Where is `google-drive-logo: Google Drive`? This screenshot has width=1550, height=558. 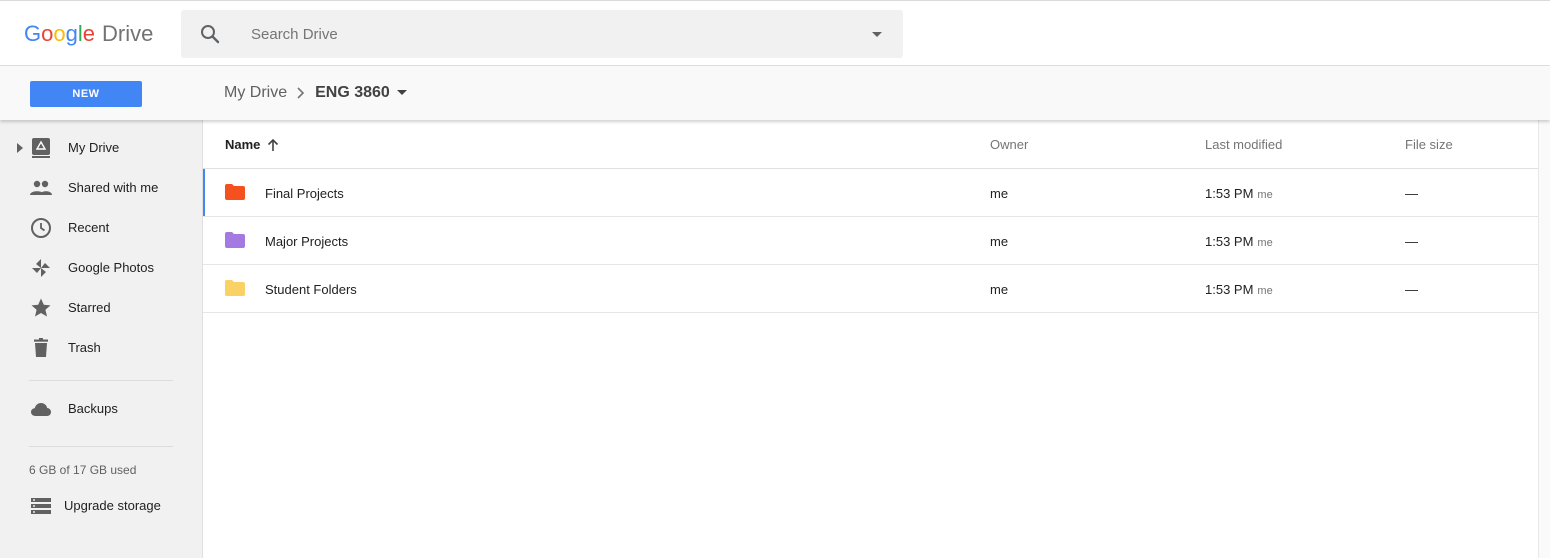 google-drive-logo: Google Drive is located at coordinates (88, 36).